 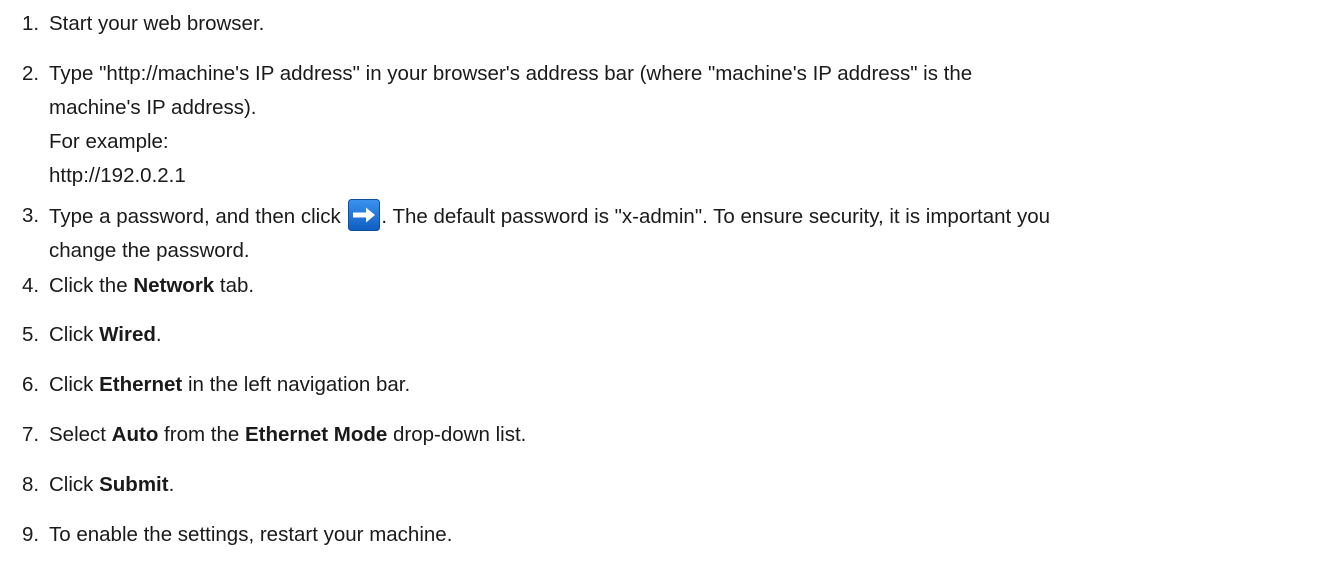 I want to click on step-text: Click Submit., so click(x=689, y=485).